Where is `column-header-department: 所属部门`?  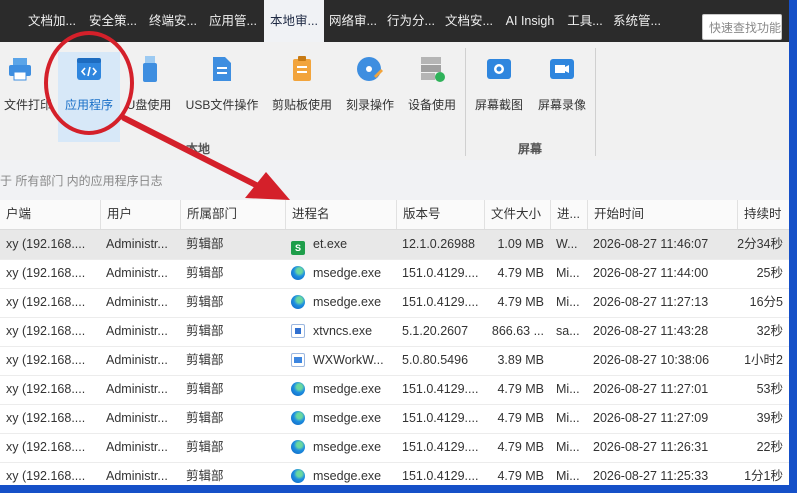 column-header-department: 所属部门 is located at coordinates (232, 214).